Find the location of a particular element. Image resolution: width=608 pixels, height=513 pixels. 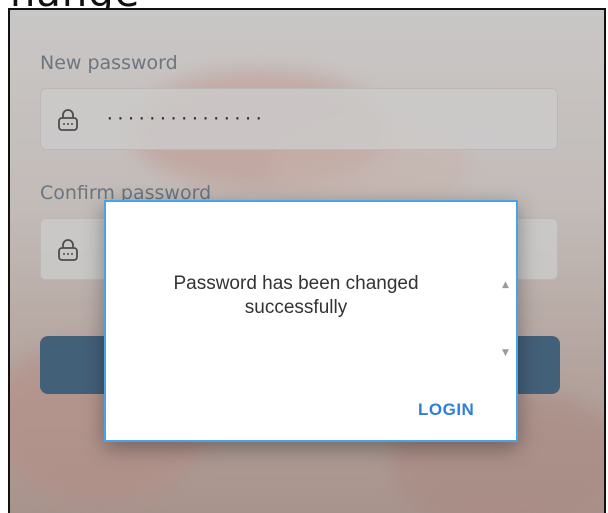

scroll-up-arrow-icon: ▲ is located at coordinates (505, 285).